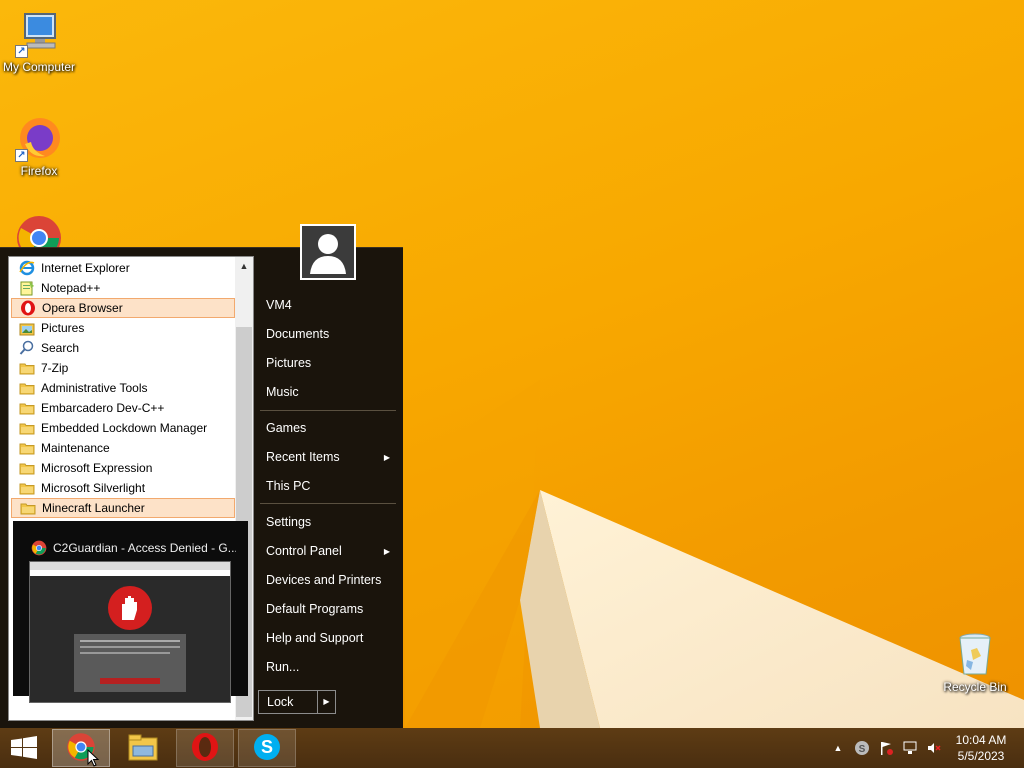 This screenshot has height=768, width=1024. I want to click on program-item-label: Internet Explorer, so click(85, 268).